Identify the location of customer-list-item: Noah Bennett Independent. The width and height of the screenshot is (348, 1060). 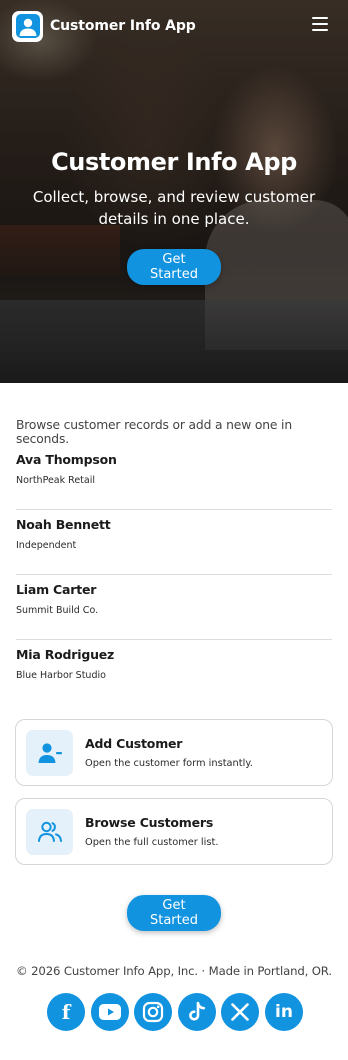
(174, 542).